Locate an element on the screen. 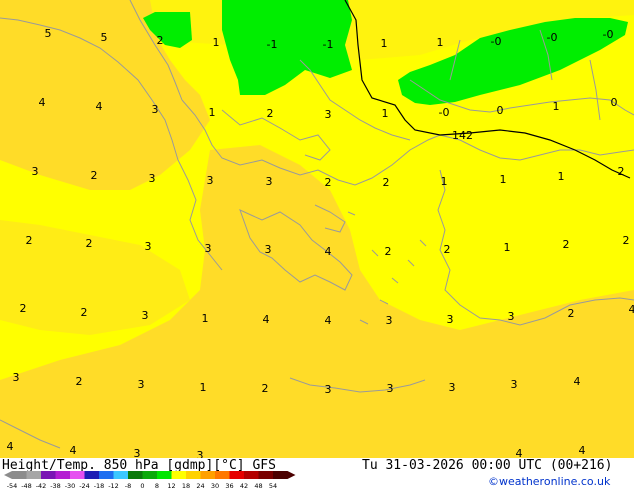  color-scale-label: -24 is located at coordinates (84, 486).